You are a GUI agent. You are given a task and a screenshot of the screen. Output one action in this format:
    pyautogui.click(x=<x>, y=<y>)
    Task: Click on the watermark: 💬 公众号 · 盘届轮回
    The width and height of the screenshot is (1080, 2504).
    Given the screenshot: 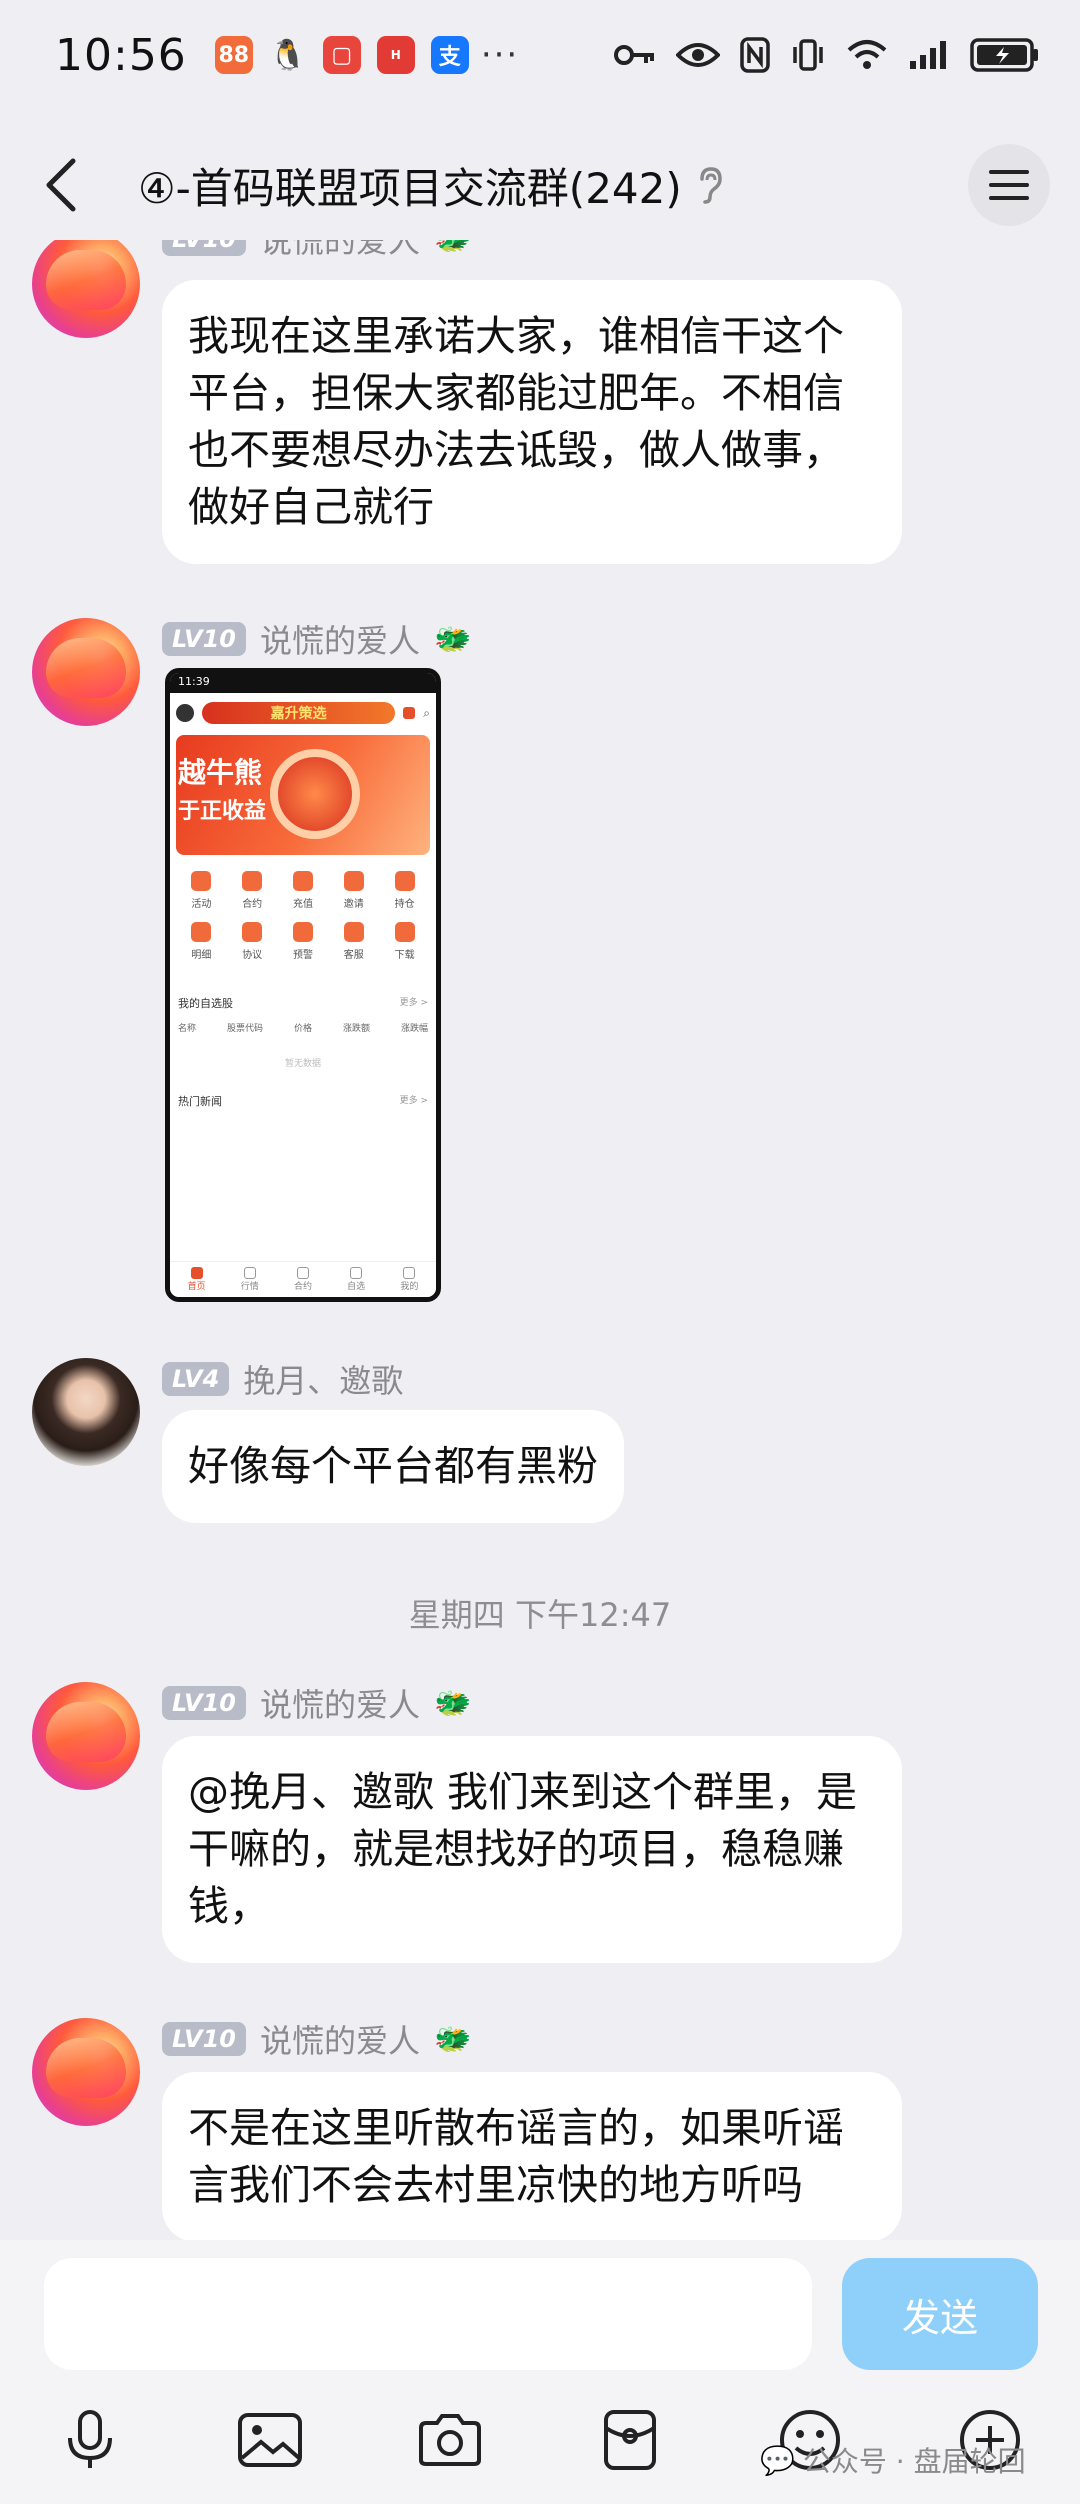 What is the action you would take?
    pyautogui.click(x=893, y=2460)
    